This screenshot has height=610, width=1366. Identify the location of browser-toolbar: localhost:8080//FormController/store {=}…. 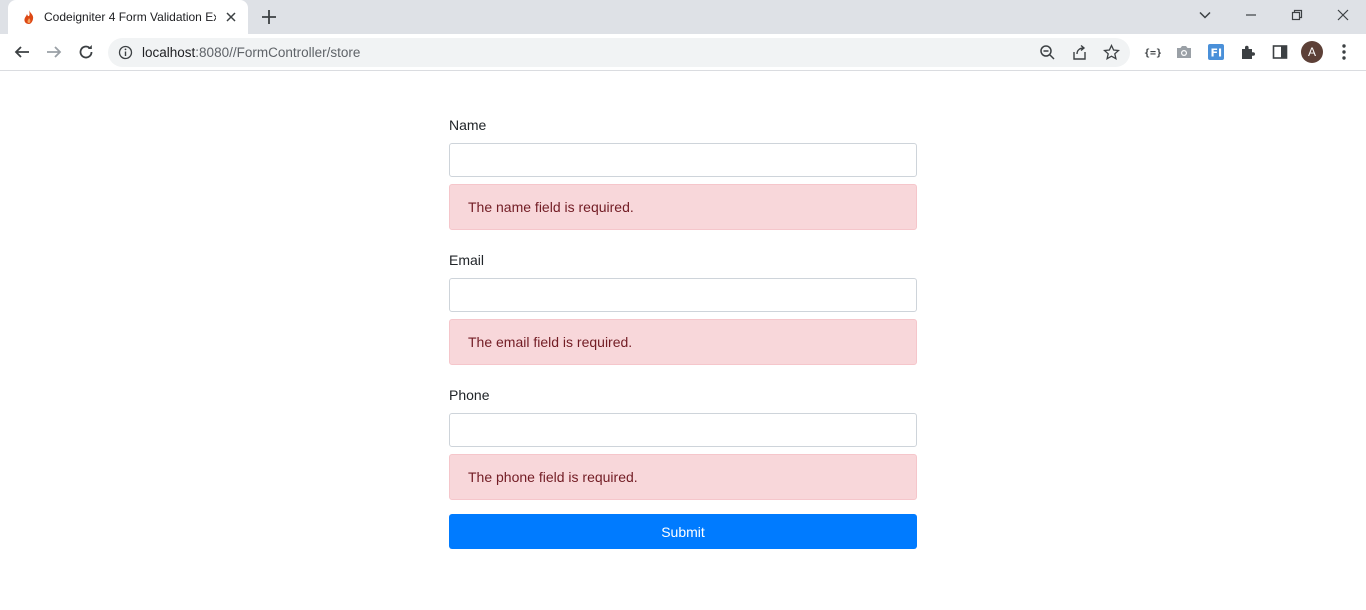
(683, 52).